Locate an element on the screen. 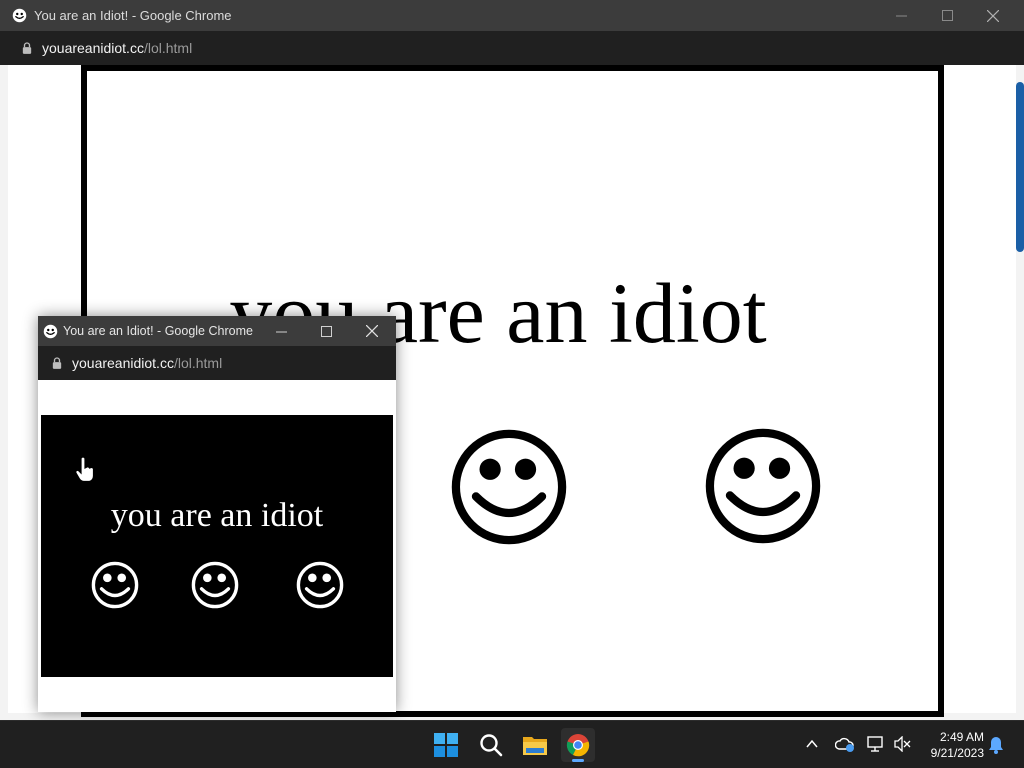  popup-title-bar: You are an Idiot! - Google Chrome is located at coordinates (217, 331).